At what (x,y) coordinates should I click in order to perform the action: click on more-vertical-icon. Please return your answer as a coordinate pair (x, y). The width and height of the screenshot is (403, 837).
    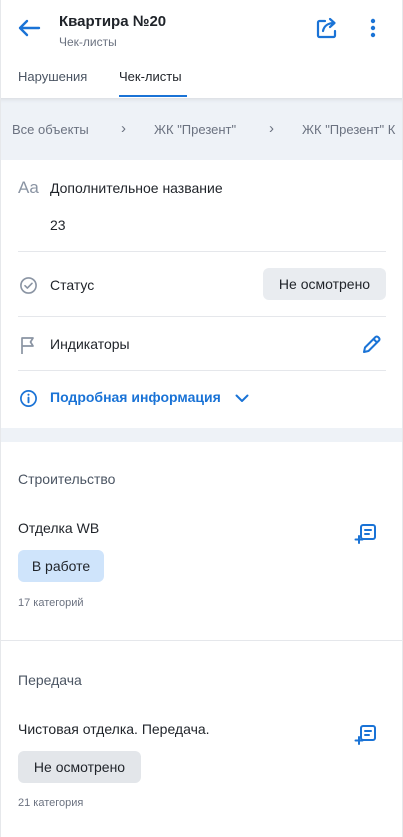
    Looking at the image, I should click on (373, 30).